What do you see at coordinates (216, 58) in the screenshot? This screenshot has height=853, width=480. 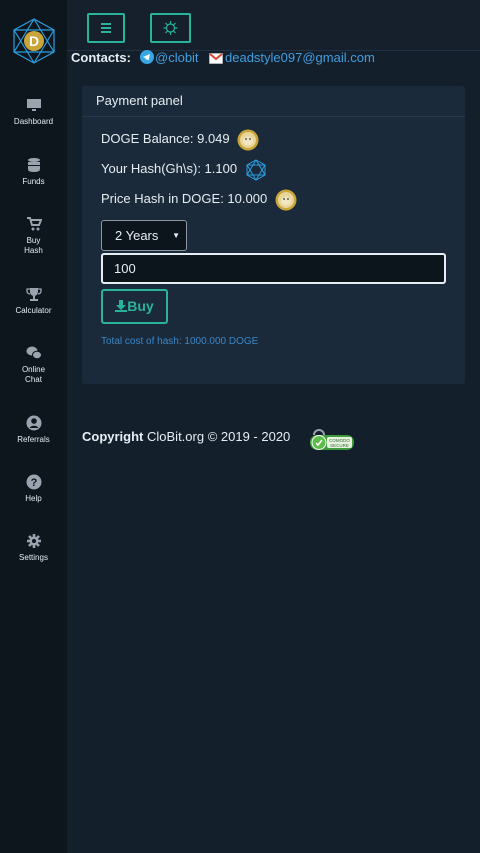 I see `gmail-icon` at bounding box center [216, 58].